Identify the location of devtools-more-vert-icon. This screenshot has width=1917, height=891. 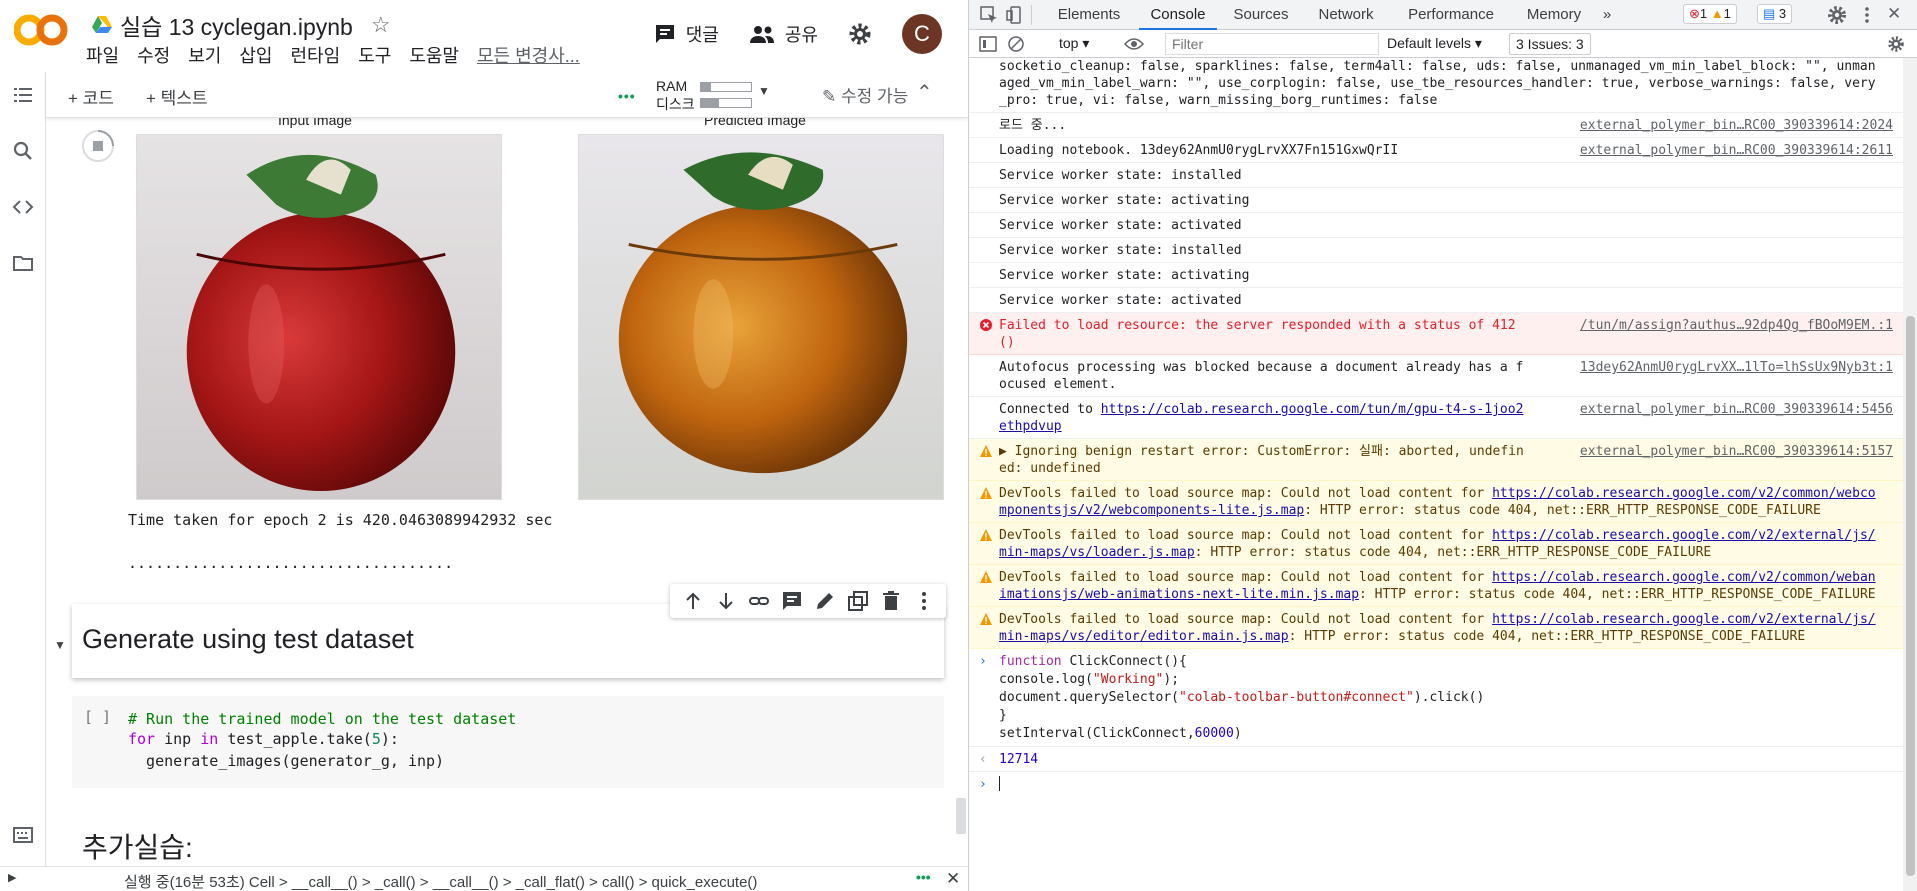
(1867, 15).